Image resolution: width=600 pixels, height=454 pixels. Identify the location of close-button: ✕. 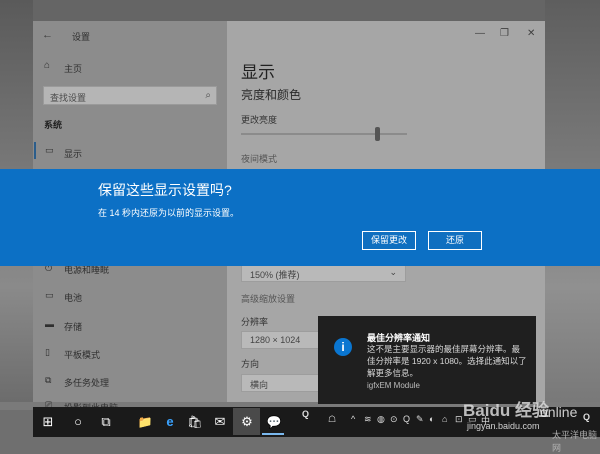
(531, 33).